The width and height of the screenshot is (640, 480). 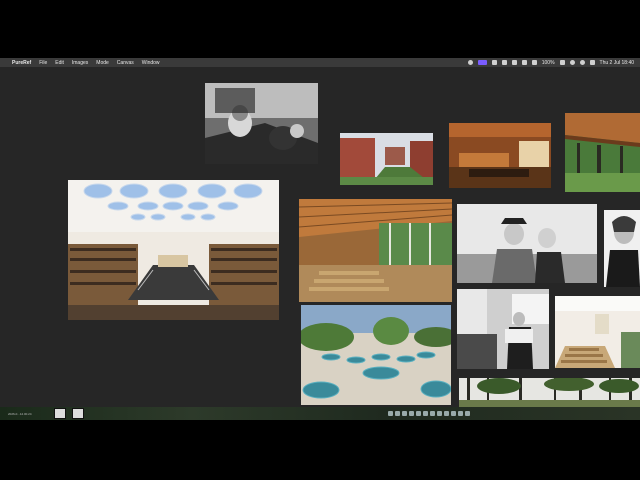 What do you see at coordinates (386, 159) in the screenshot?
I see `photo-brick-building` at bounding box center [386, 159].